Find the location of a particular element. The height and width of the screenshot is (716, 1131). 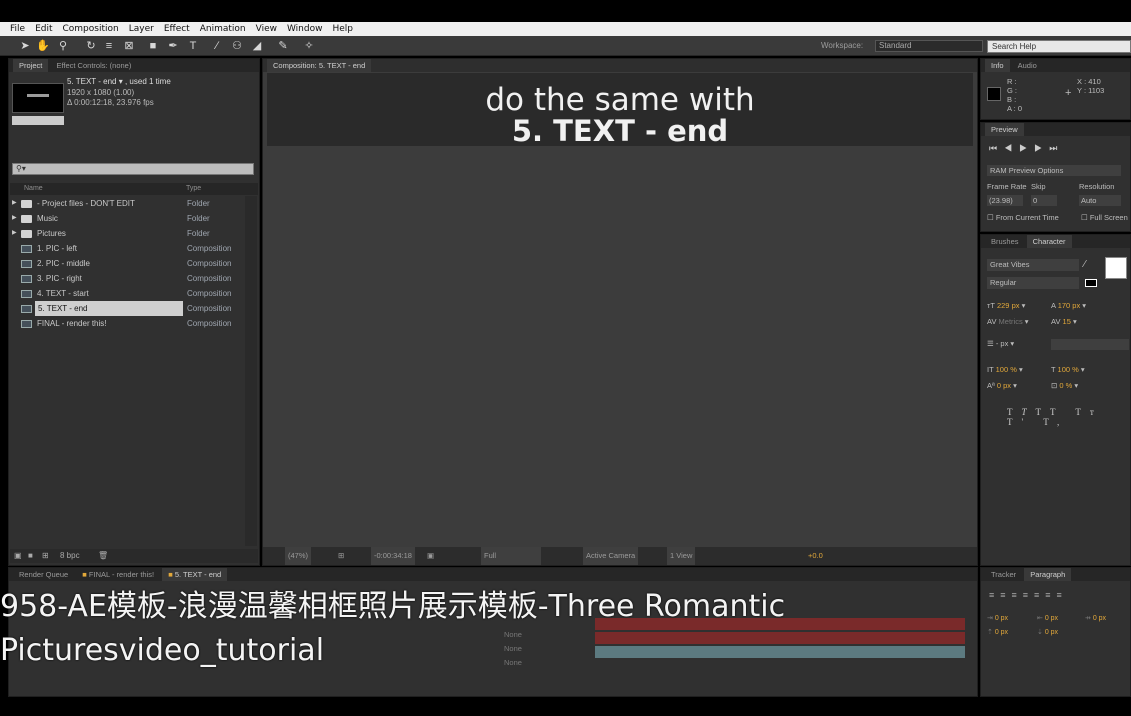

space-before-field: ⇡ 0 px is located at coordinates (997, 632).